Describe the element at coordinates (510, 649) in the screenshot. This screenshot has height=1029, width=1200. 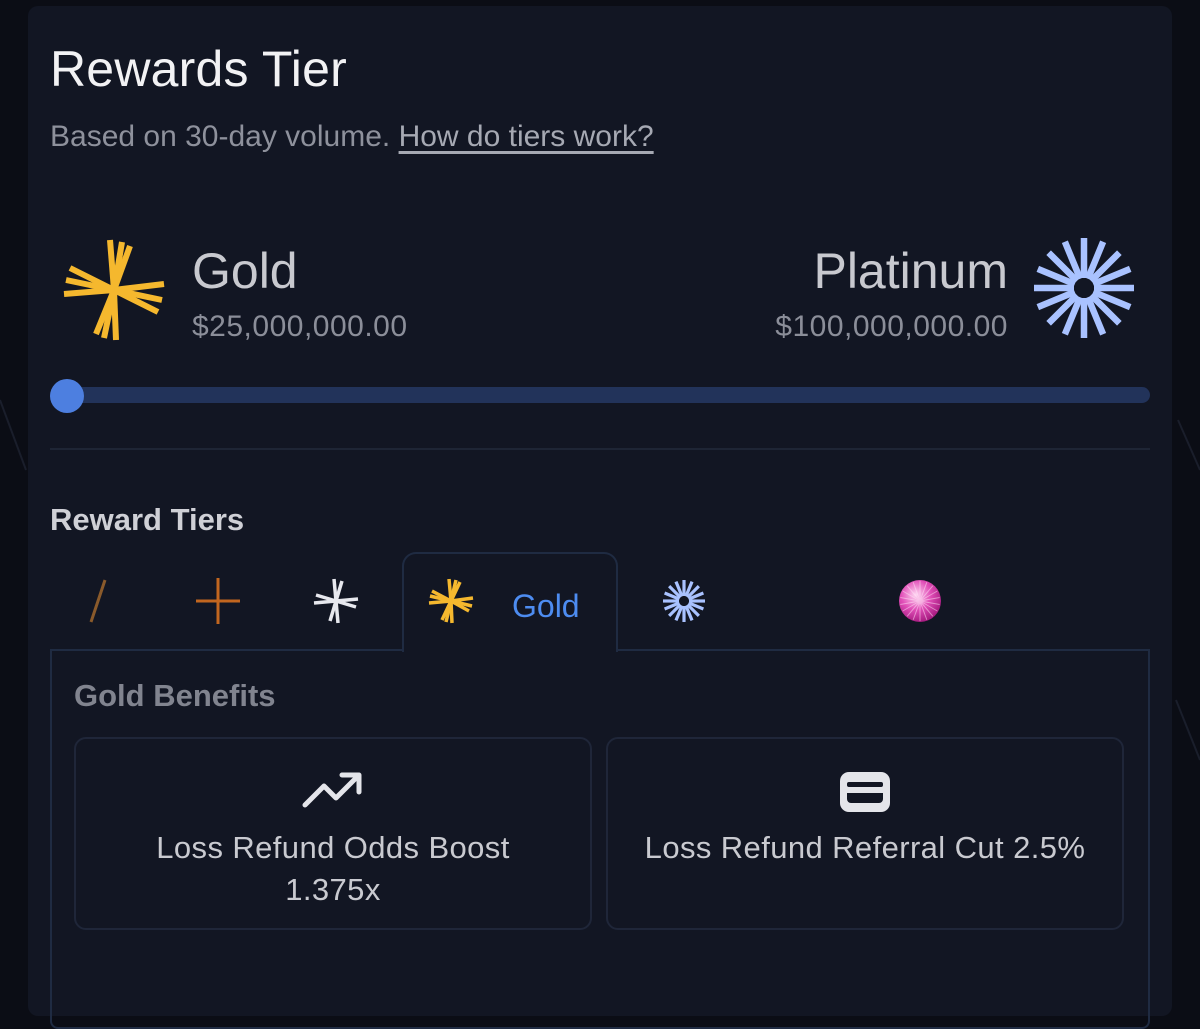
I see `tab-panel-join` at that location.